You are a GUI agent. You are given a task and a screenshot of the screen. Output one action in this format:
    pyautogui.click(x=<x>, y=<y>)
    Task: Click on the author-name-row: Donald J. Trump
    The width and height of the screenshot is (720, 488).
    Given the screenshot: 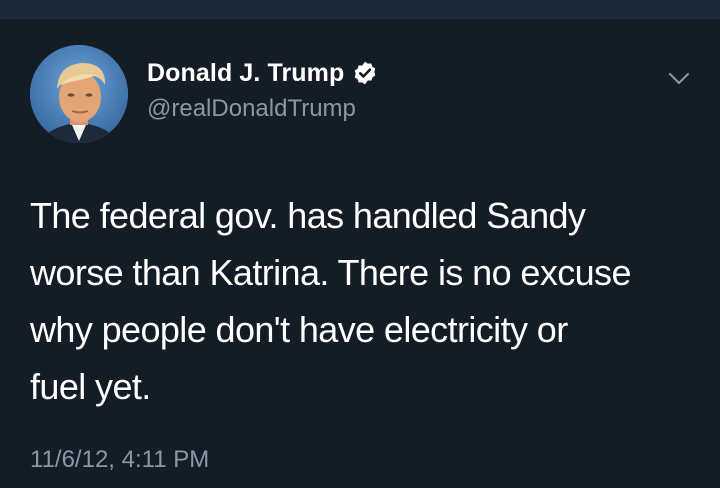 What is the action you would take?
    pyautogui.click(x=262, y=73)
    